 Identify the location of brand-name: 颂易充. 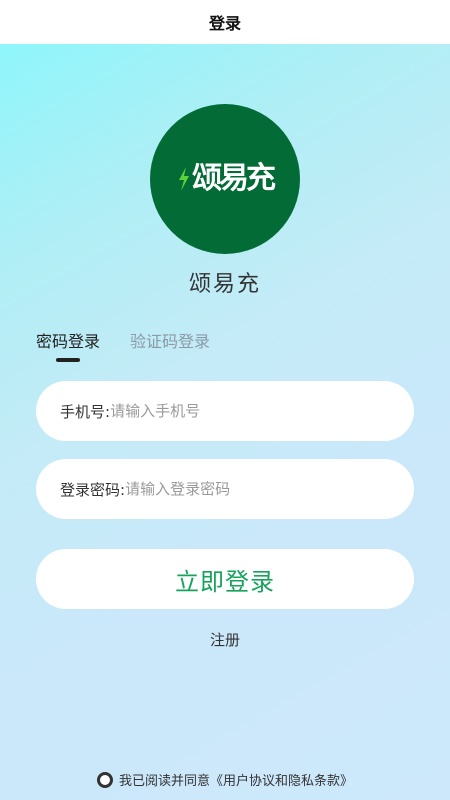
(224, 284).